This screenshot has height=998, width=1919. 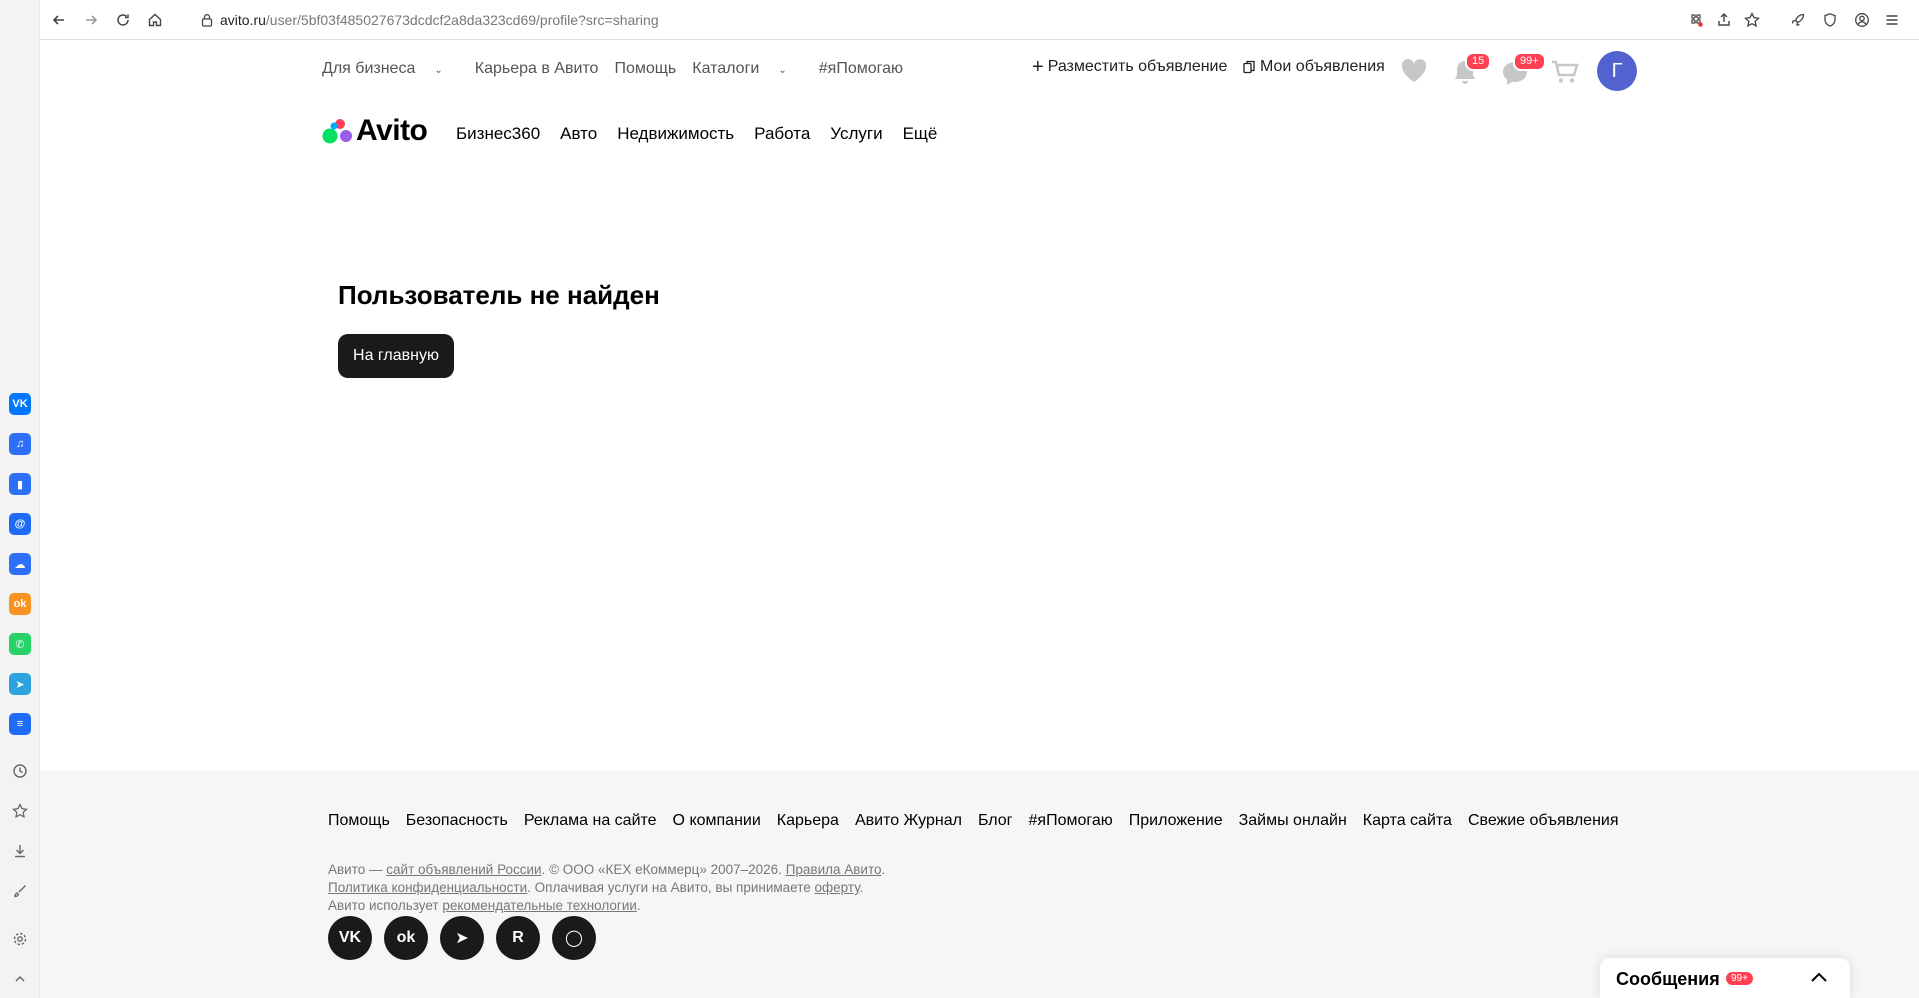 I want to click on footer-link-journal: Авито Журнал, so click(x=908, y=821).